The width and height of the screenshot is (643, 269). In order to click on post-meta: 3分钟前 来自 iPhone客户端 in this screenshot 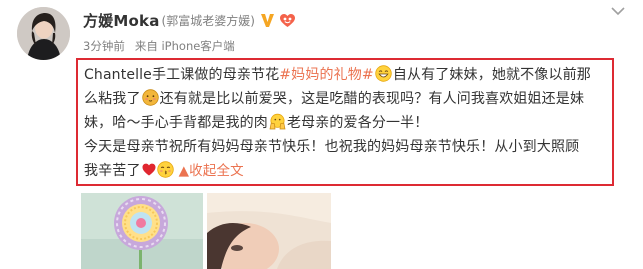, I will do `click(159, 46)`.